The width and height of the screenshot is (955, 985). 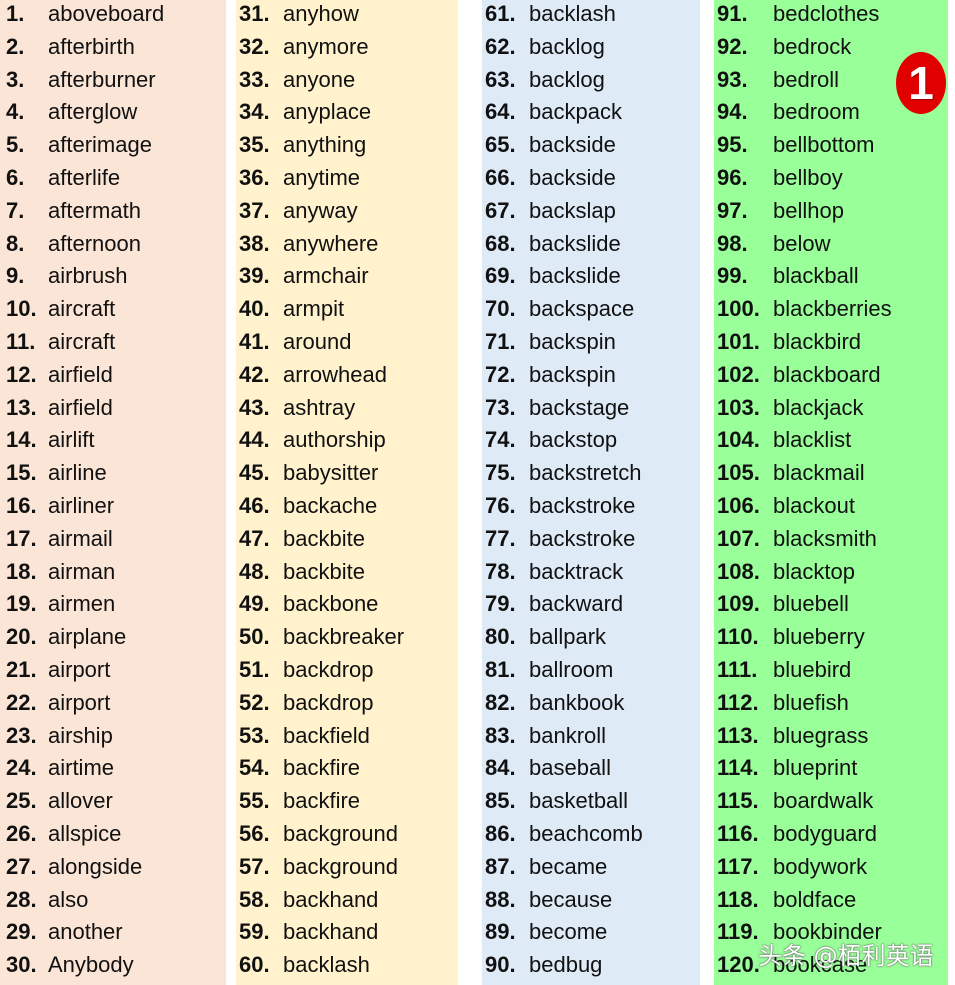 I want to click on list-item: 21. airport, so click(x=116, y=672).